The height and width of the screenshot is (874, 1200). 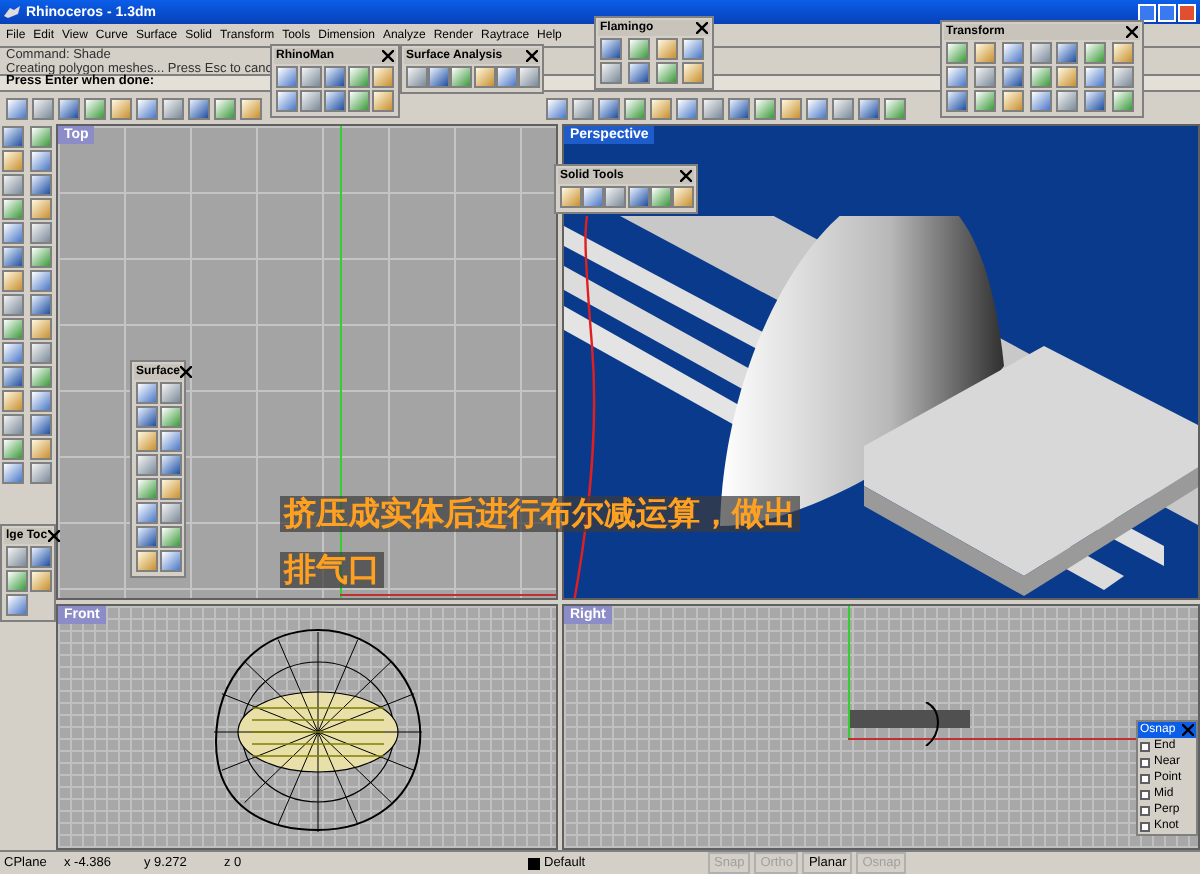 I want to click on minimize-button, so click(x=1147, y=12).